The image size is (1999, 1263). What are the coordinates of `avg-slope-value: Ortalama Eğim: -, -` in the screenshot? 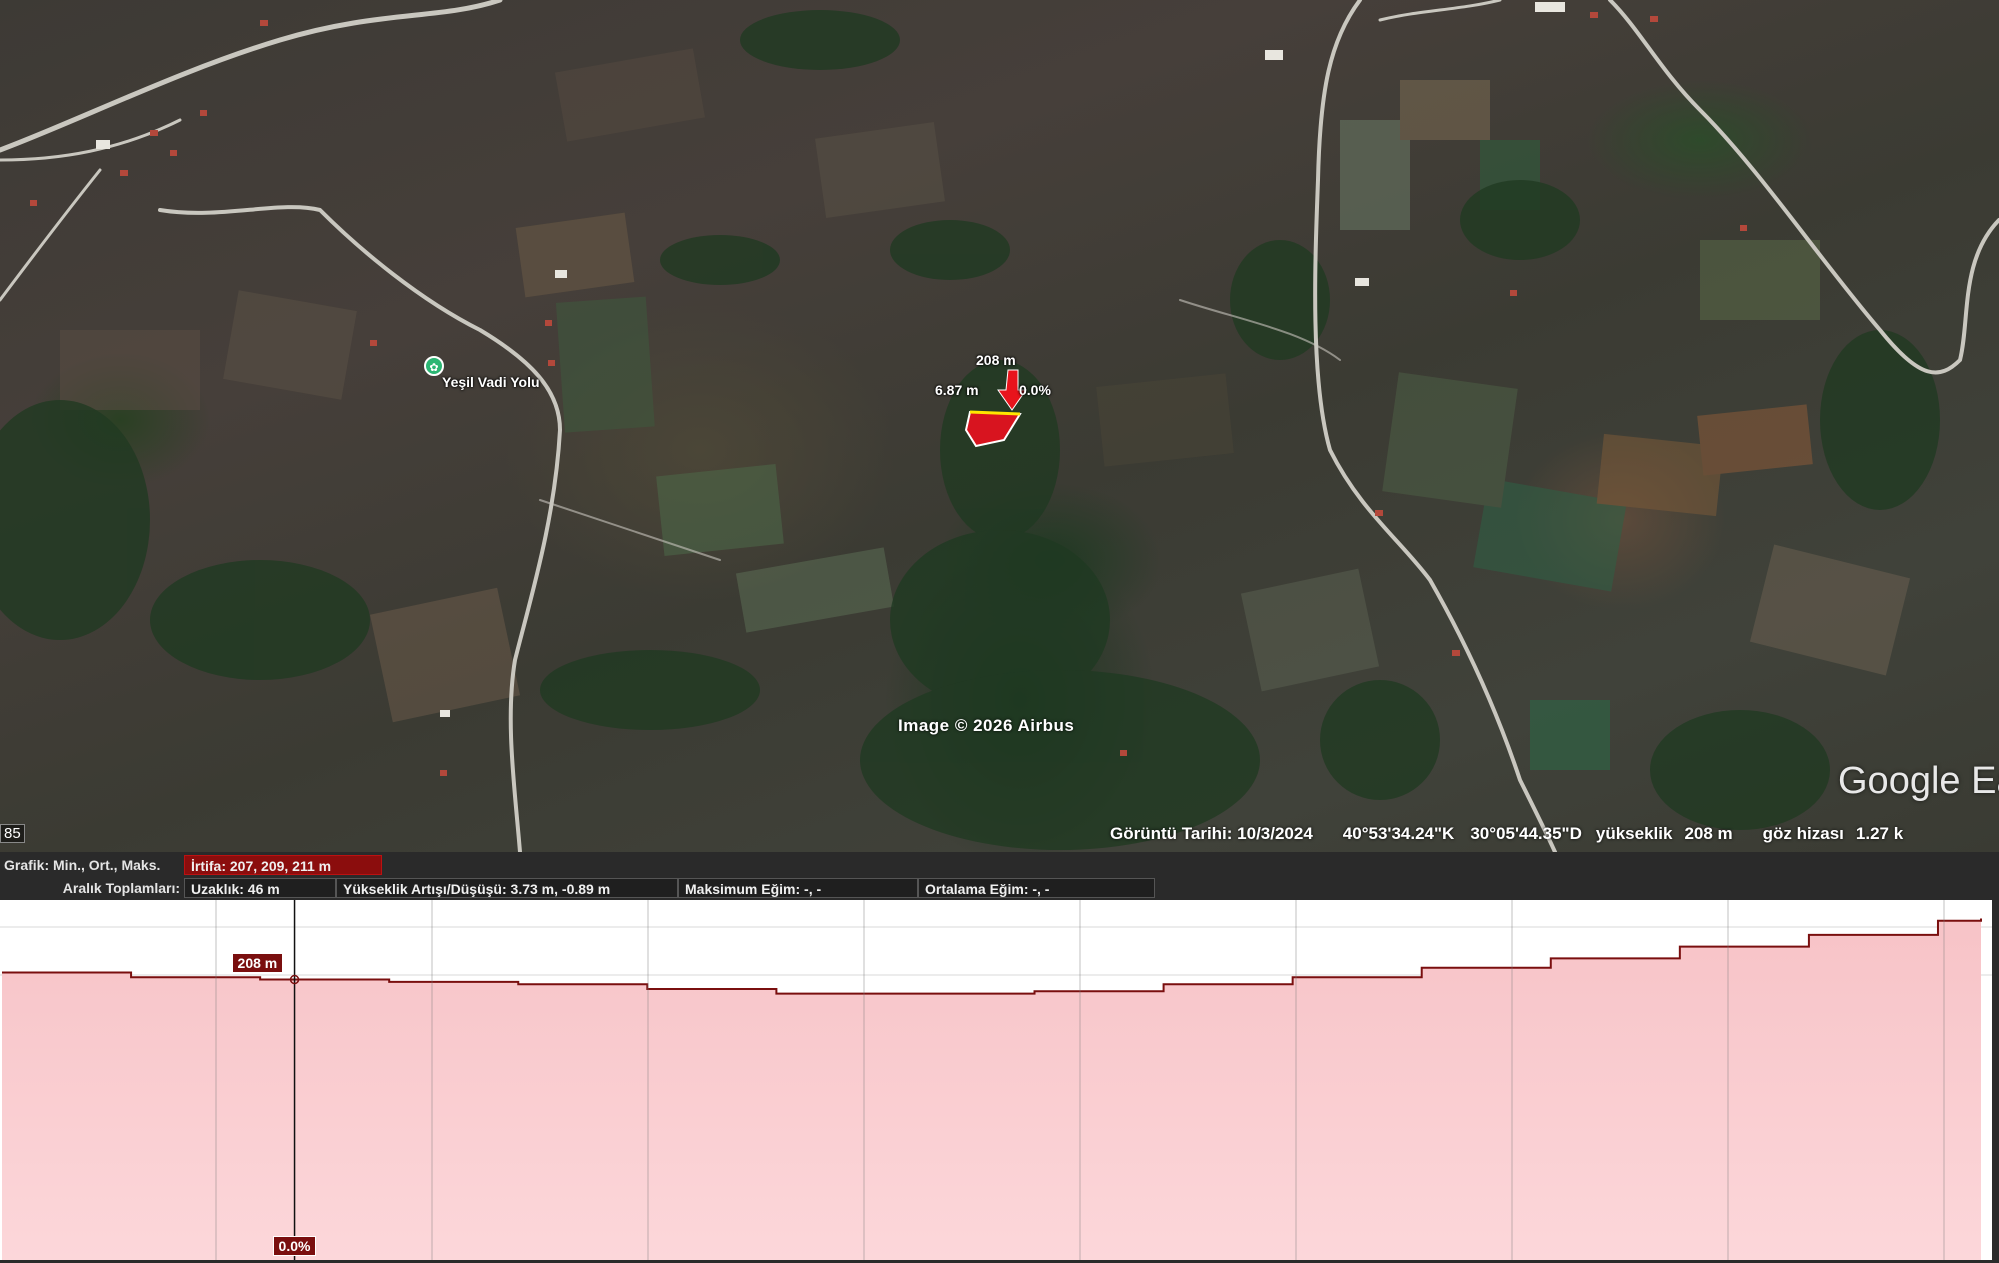 It's located at (1036, 888).